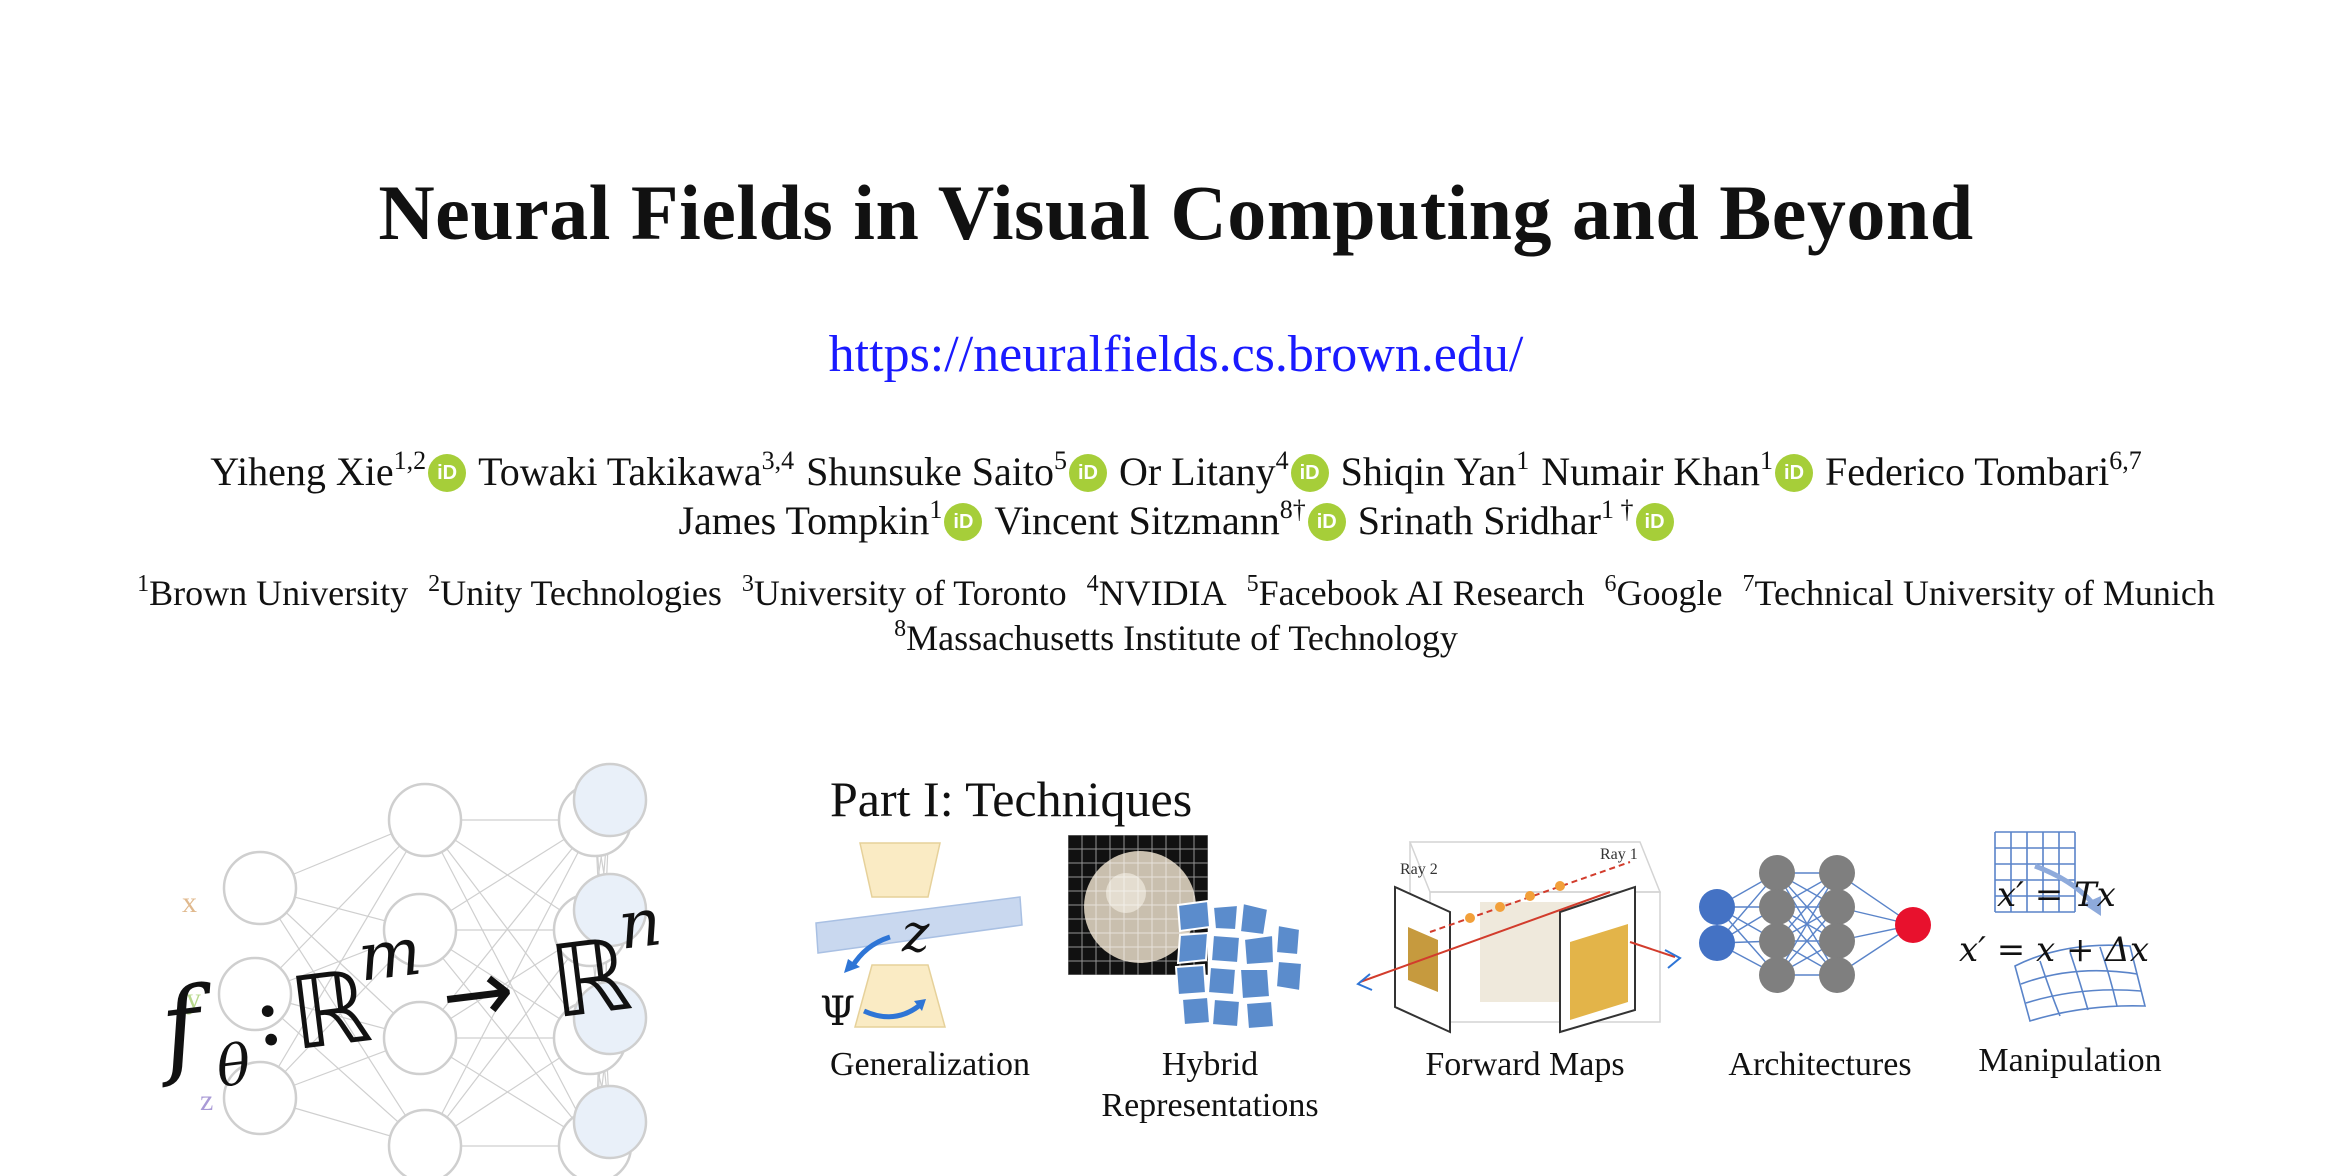  What do you see at coordinates (1673, 959) in the screenshot?
I see `right-arrow-icon` at bounding box center [1673, 959].